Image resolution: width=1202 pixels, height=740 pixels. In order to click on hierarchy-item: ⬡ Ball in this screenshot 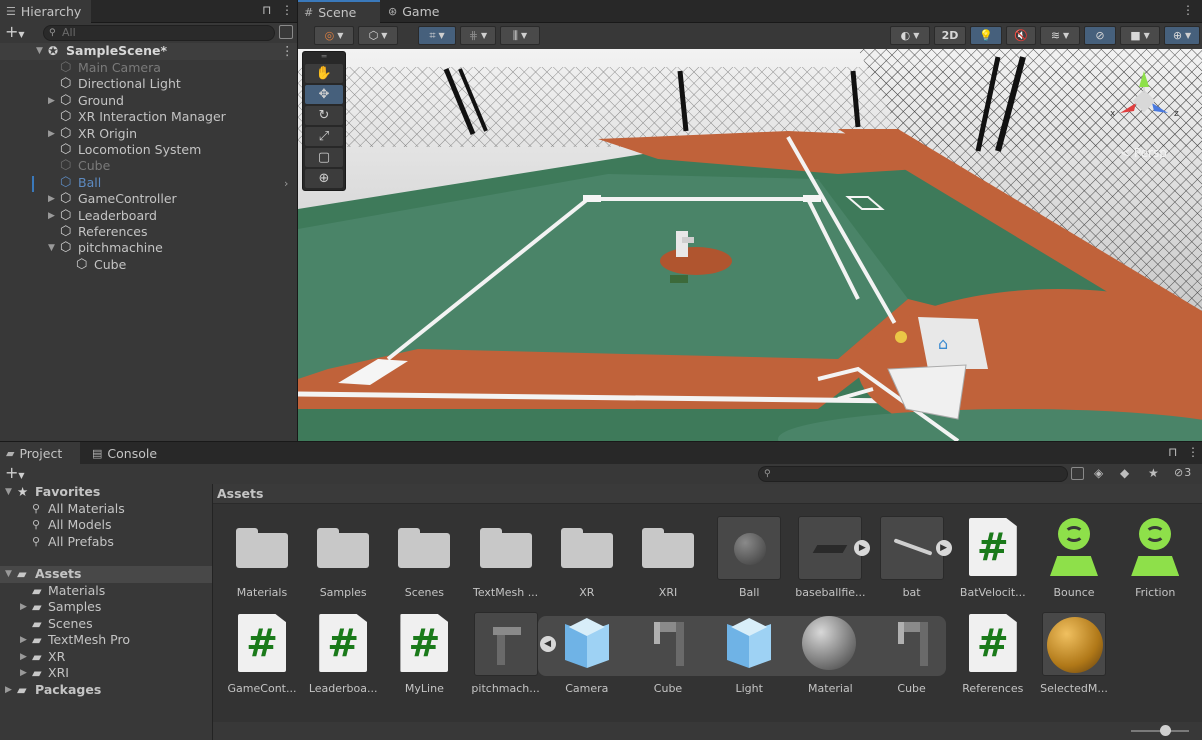, I will do `click(148, 183)`.